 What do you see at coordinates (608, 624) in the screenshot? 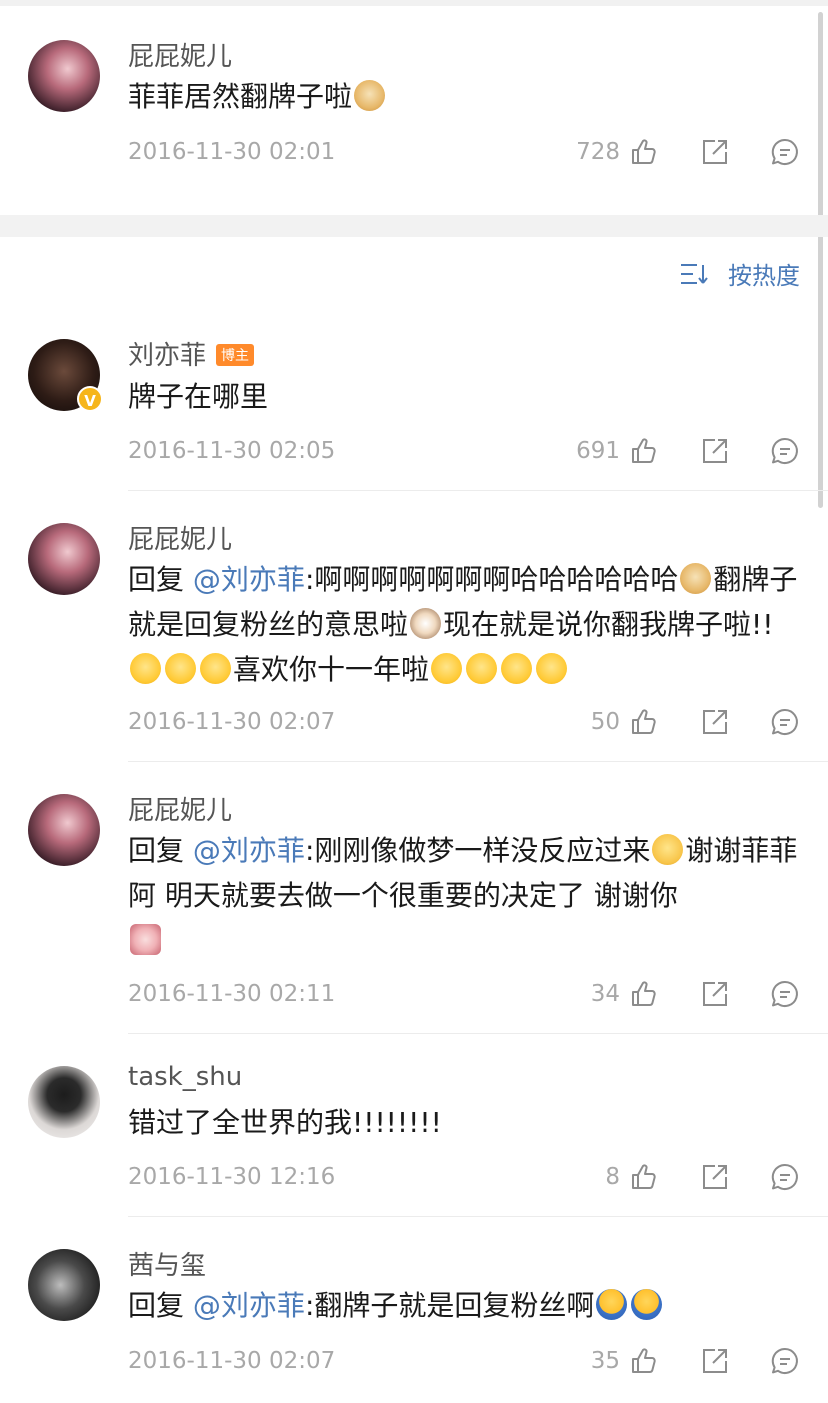
I see `comment-body: 现在就是说你翻我牌子啦!!` at bounding box center [608, 624].